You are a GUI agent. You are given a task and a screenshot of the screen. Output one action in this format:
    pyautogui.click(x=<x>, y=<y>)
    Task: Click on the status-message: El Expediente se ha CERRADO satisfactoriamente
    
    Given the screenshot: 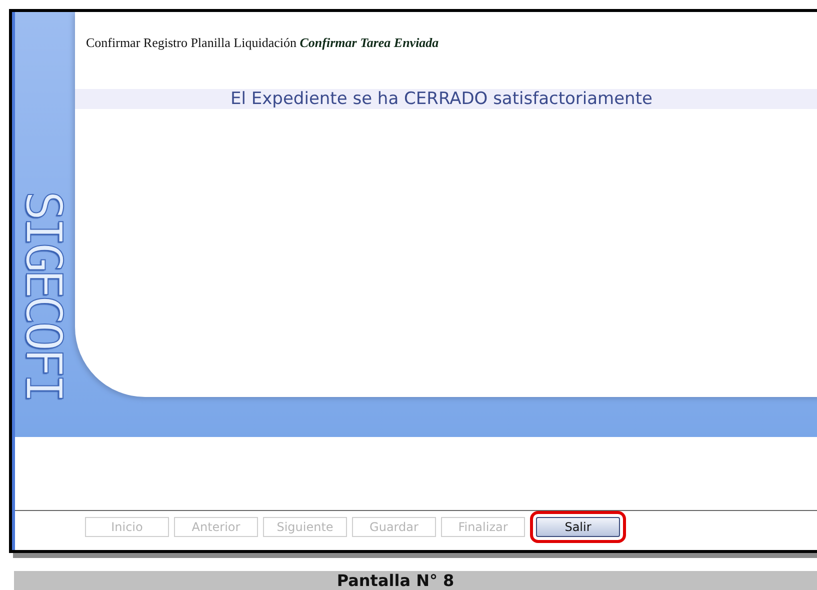 What is the action you would take?
    pyautogui.click(x=446, y=99)
    